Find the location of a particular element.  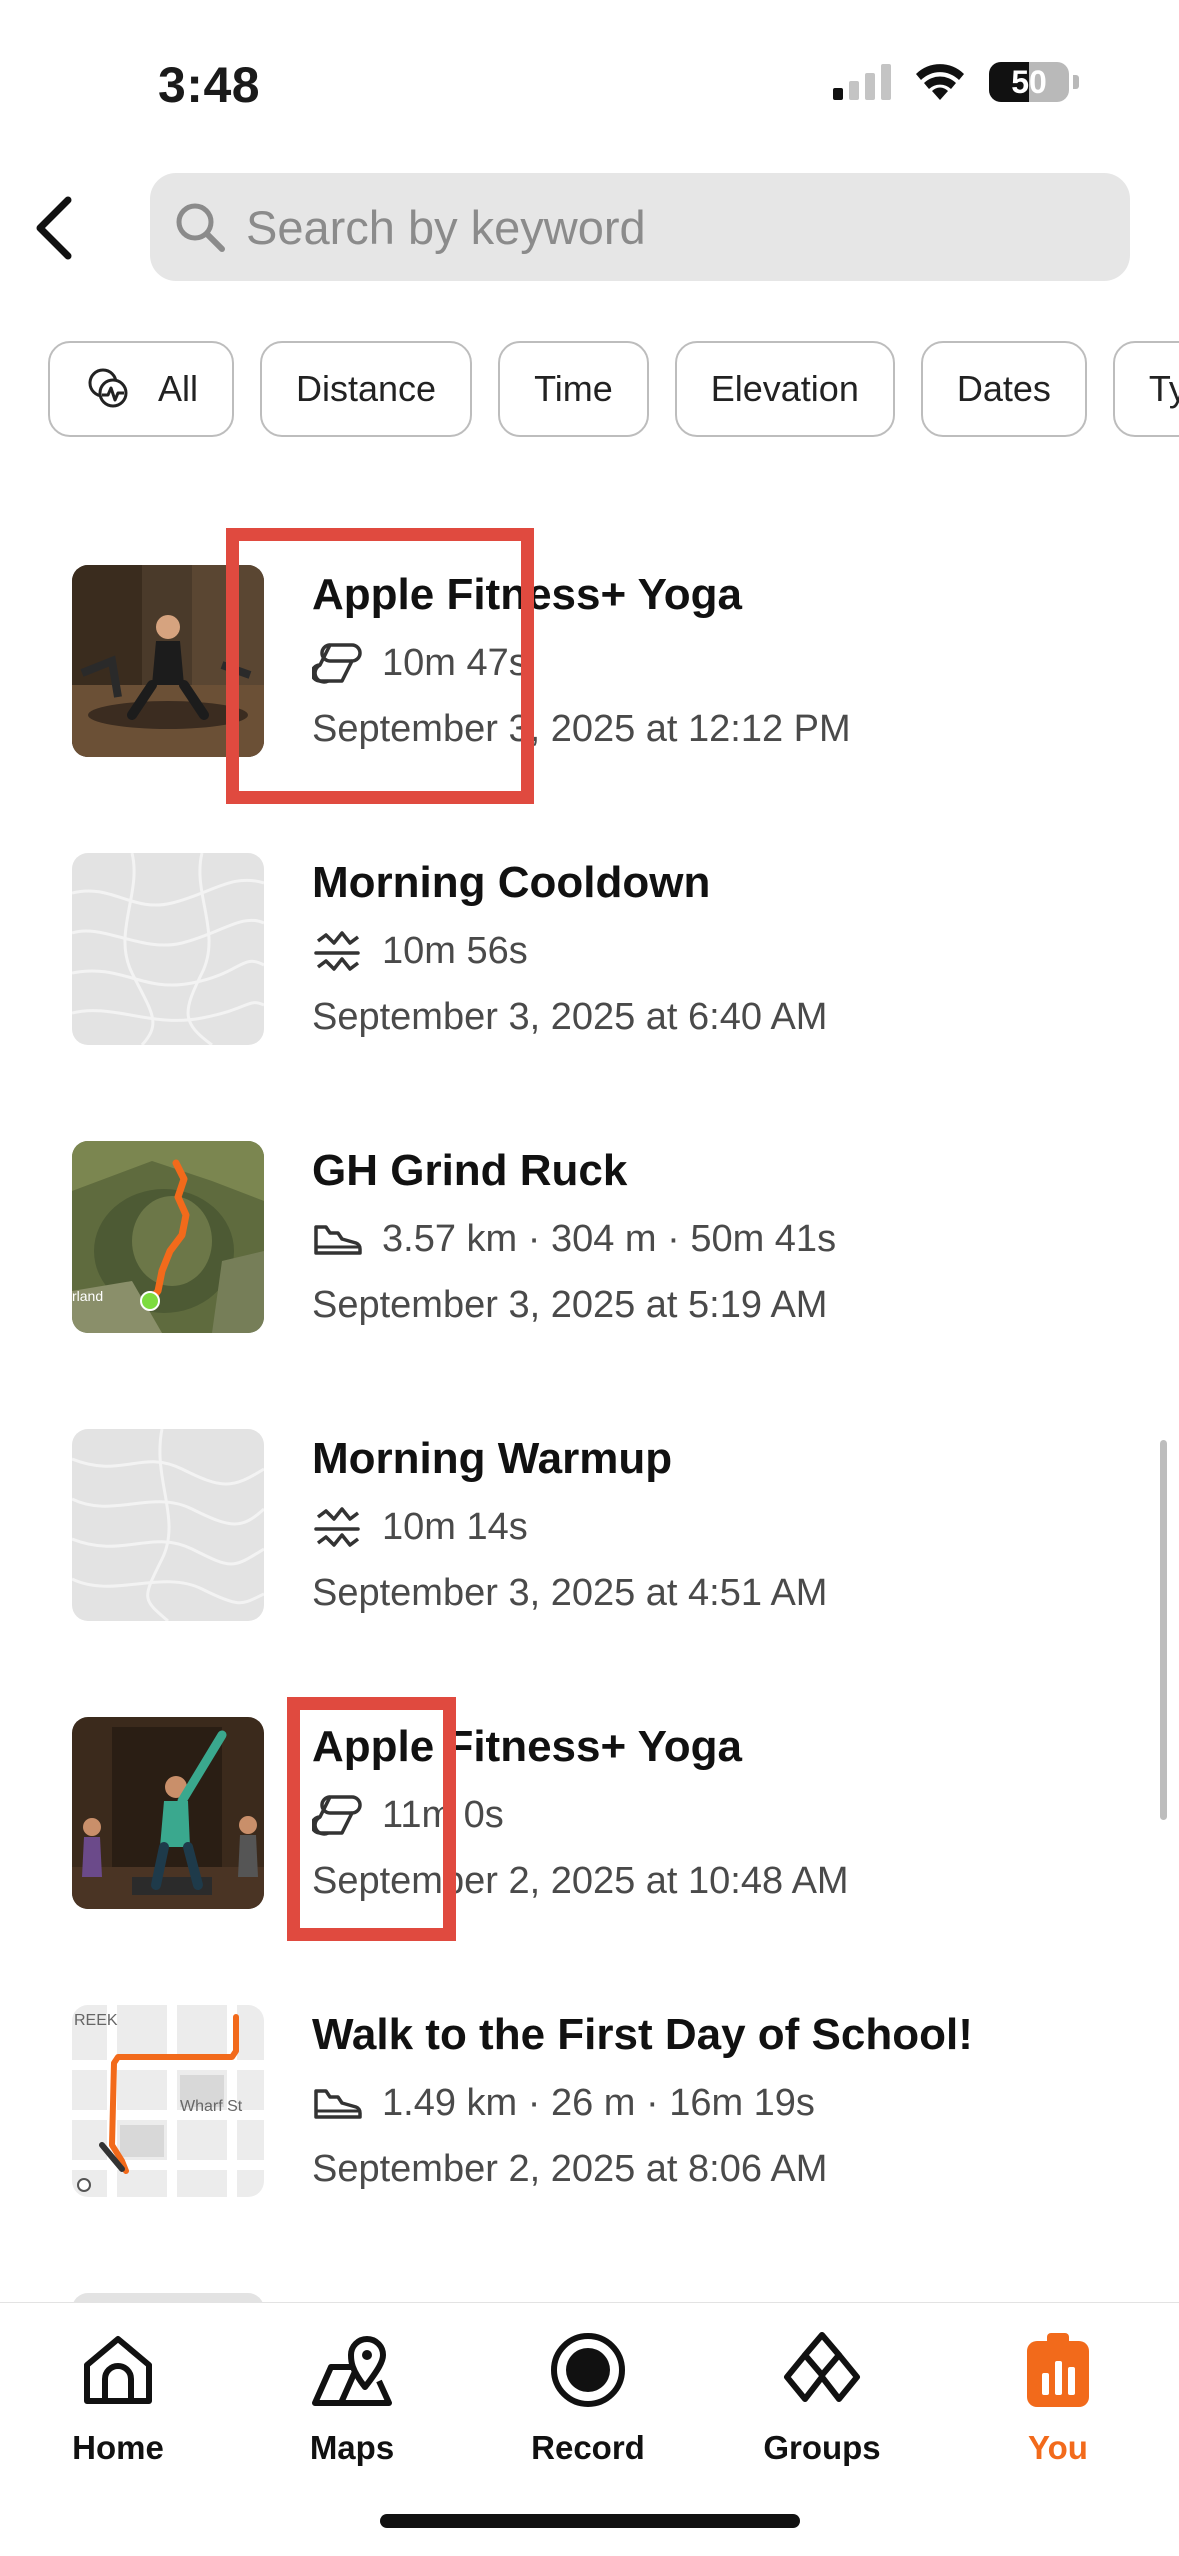

filter-chip-label: All is located at coordinates (178, 388).